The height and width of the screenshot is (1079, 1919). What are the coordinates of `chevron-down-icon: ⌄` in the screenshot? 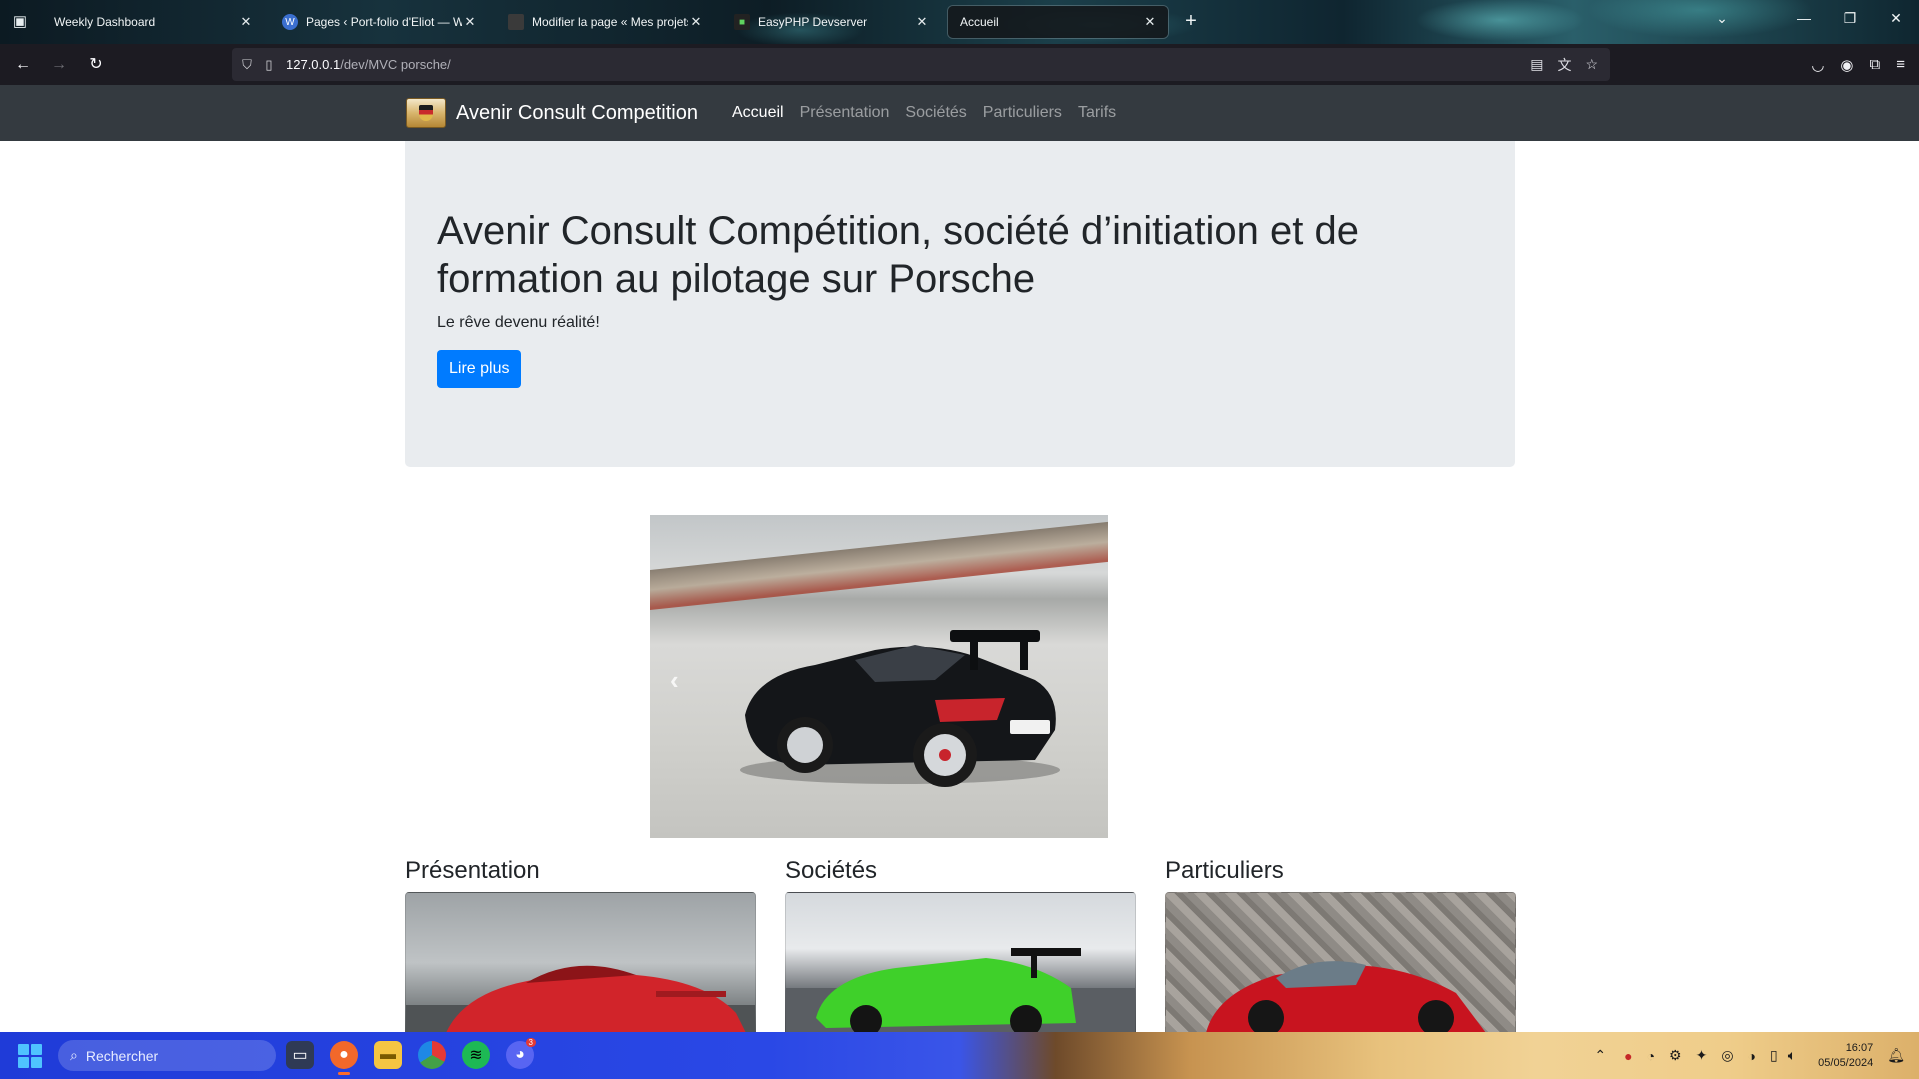 It's located at (1722, 18).